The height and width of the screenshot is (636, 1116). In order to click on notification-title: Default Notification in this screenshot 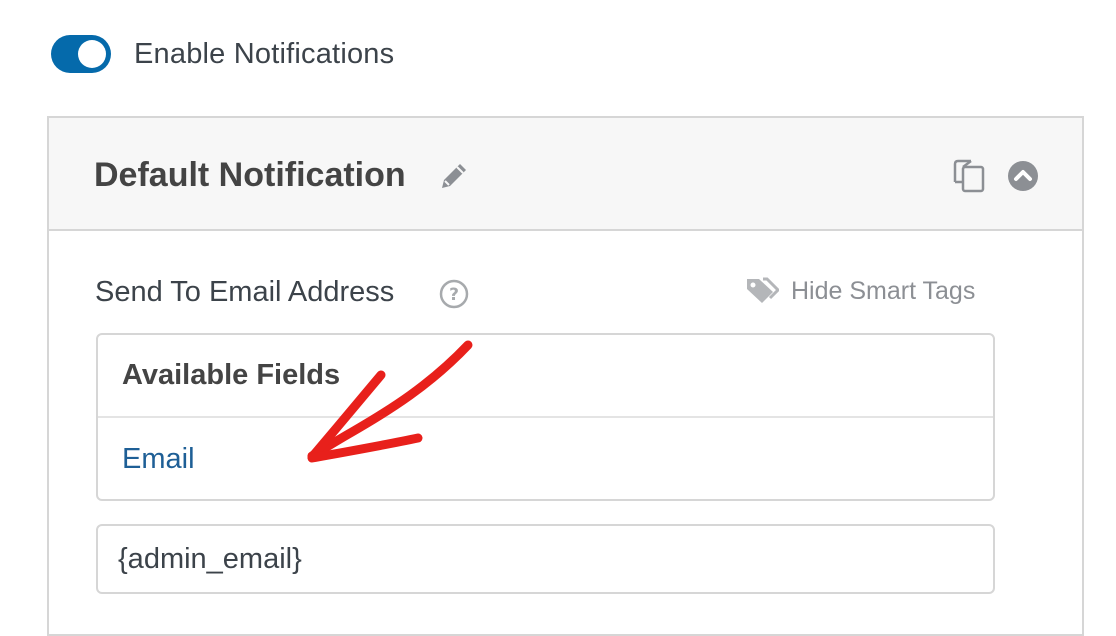, I will do `click(250, 175)`.